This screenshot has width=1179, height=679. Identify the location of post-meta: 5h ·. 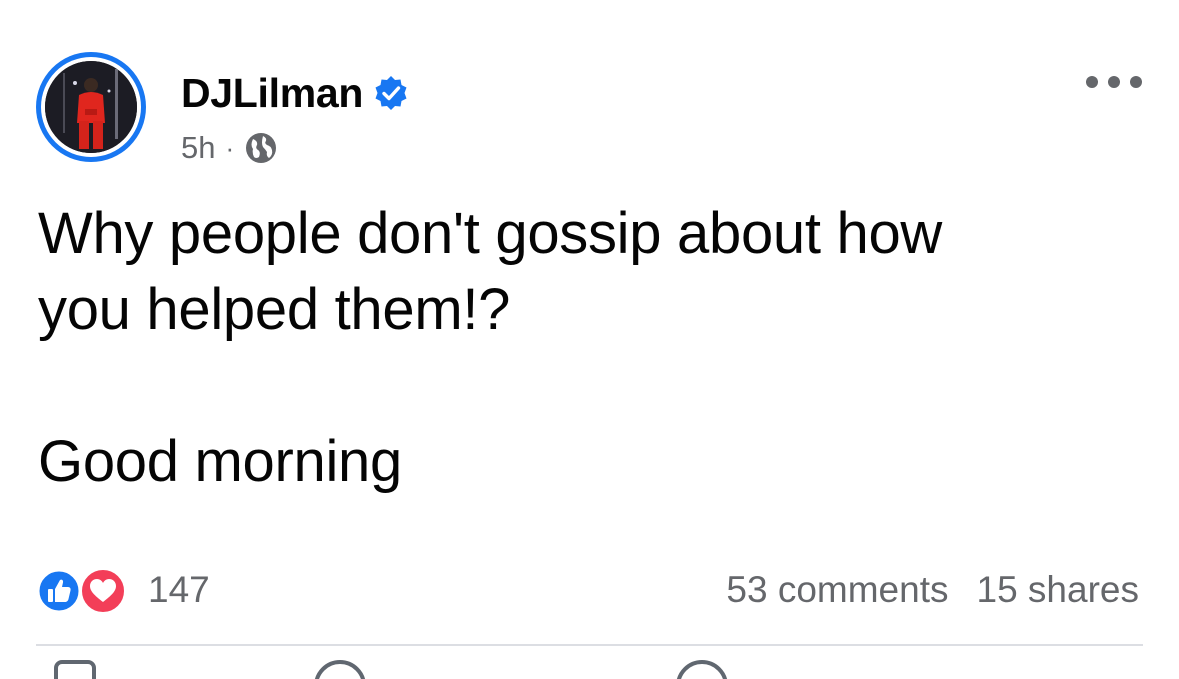
(229, 148).